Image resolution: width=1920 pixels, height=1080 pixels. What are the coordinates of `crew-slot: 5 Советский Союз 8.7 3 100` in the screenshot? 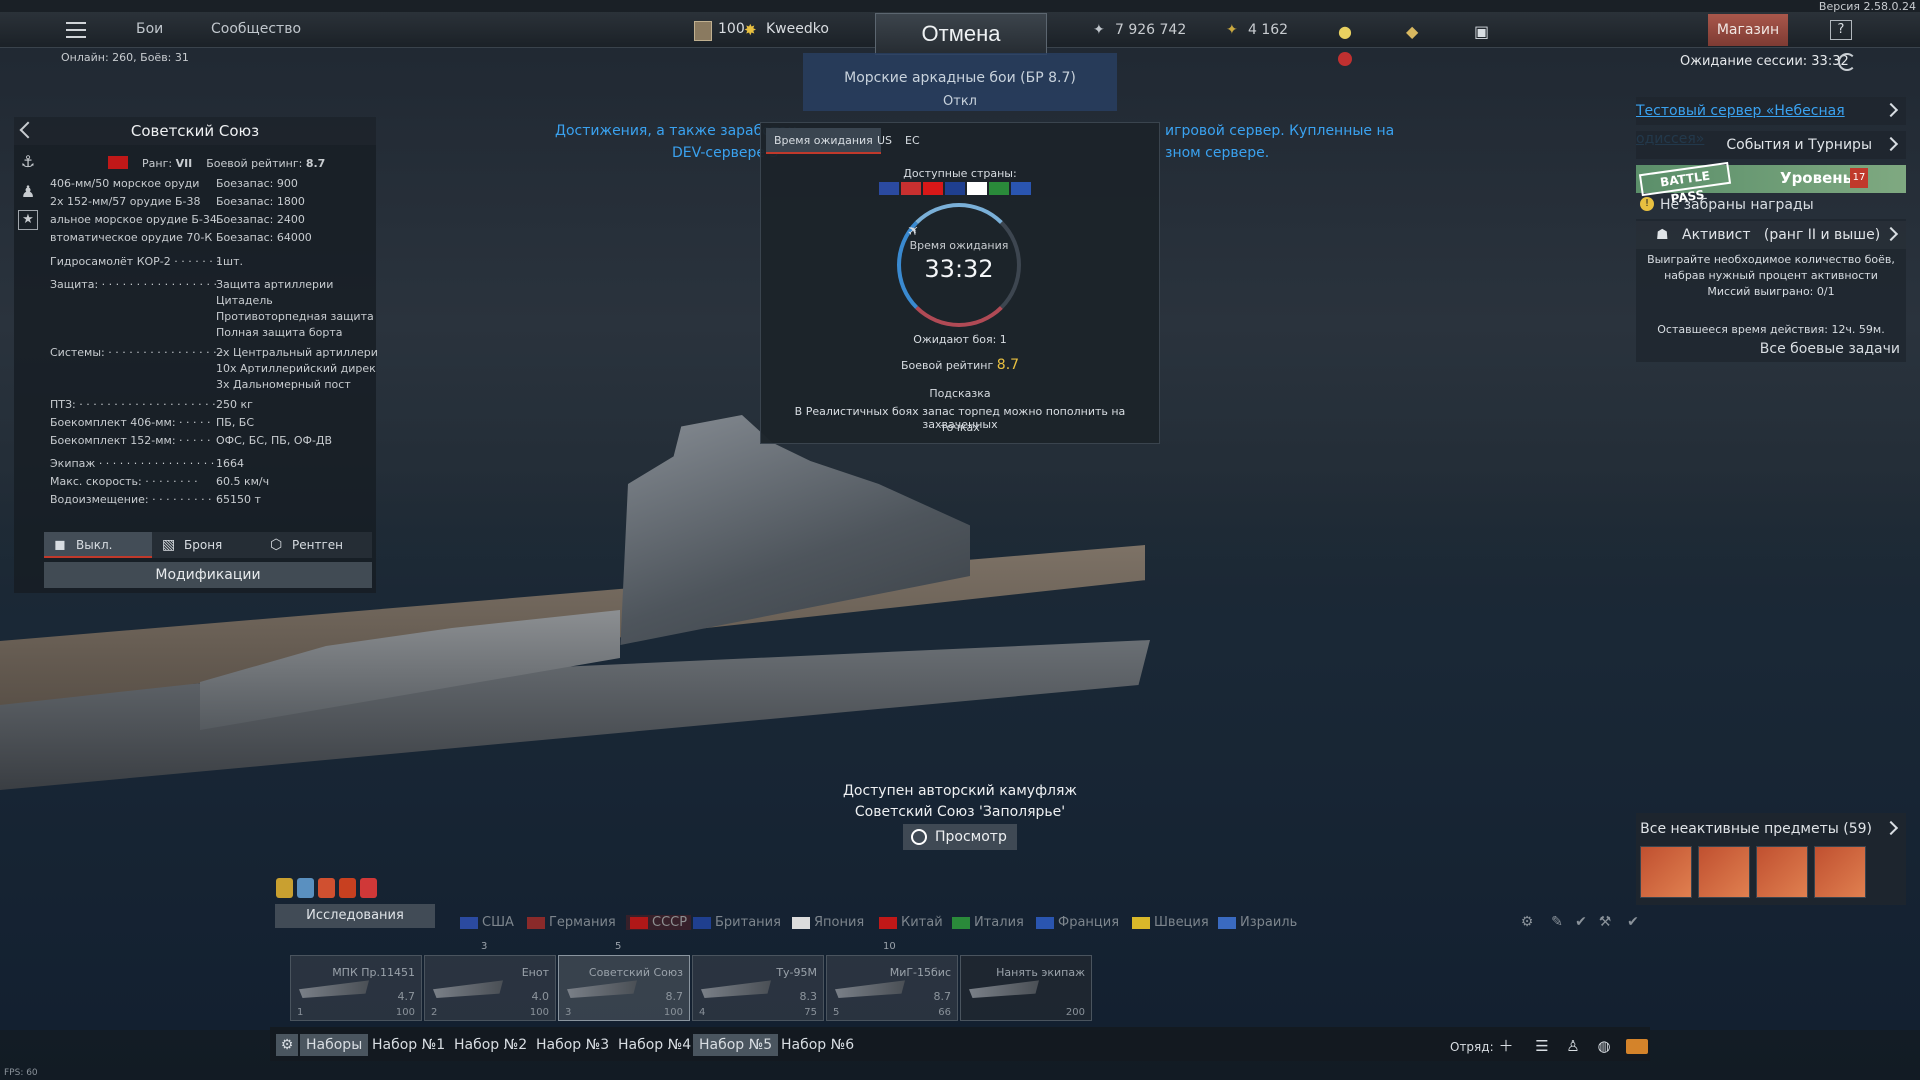 It's located at (624, 981).